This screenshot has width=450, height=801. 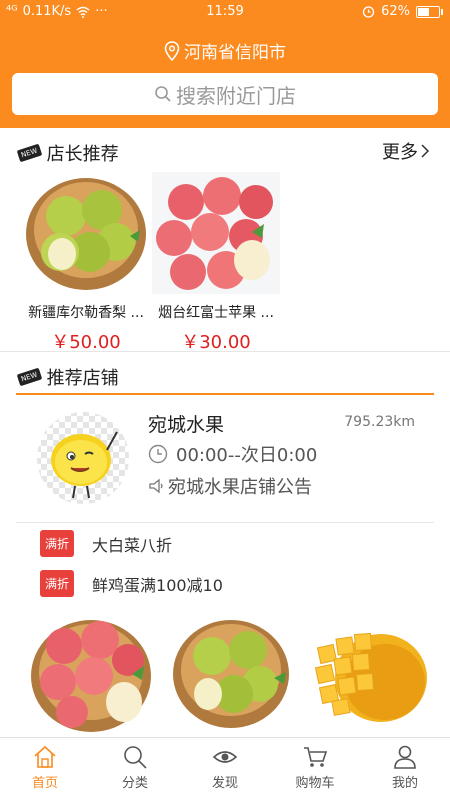 What do you see at coordinates (405, 757) in the screenshot?
I see `user-icon` at bounding box center [405, 757].